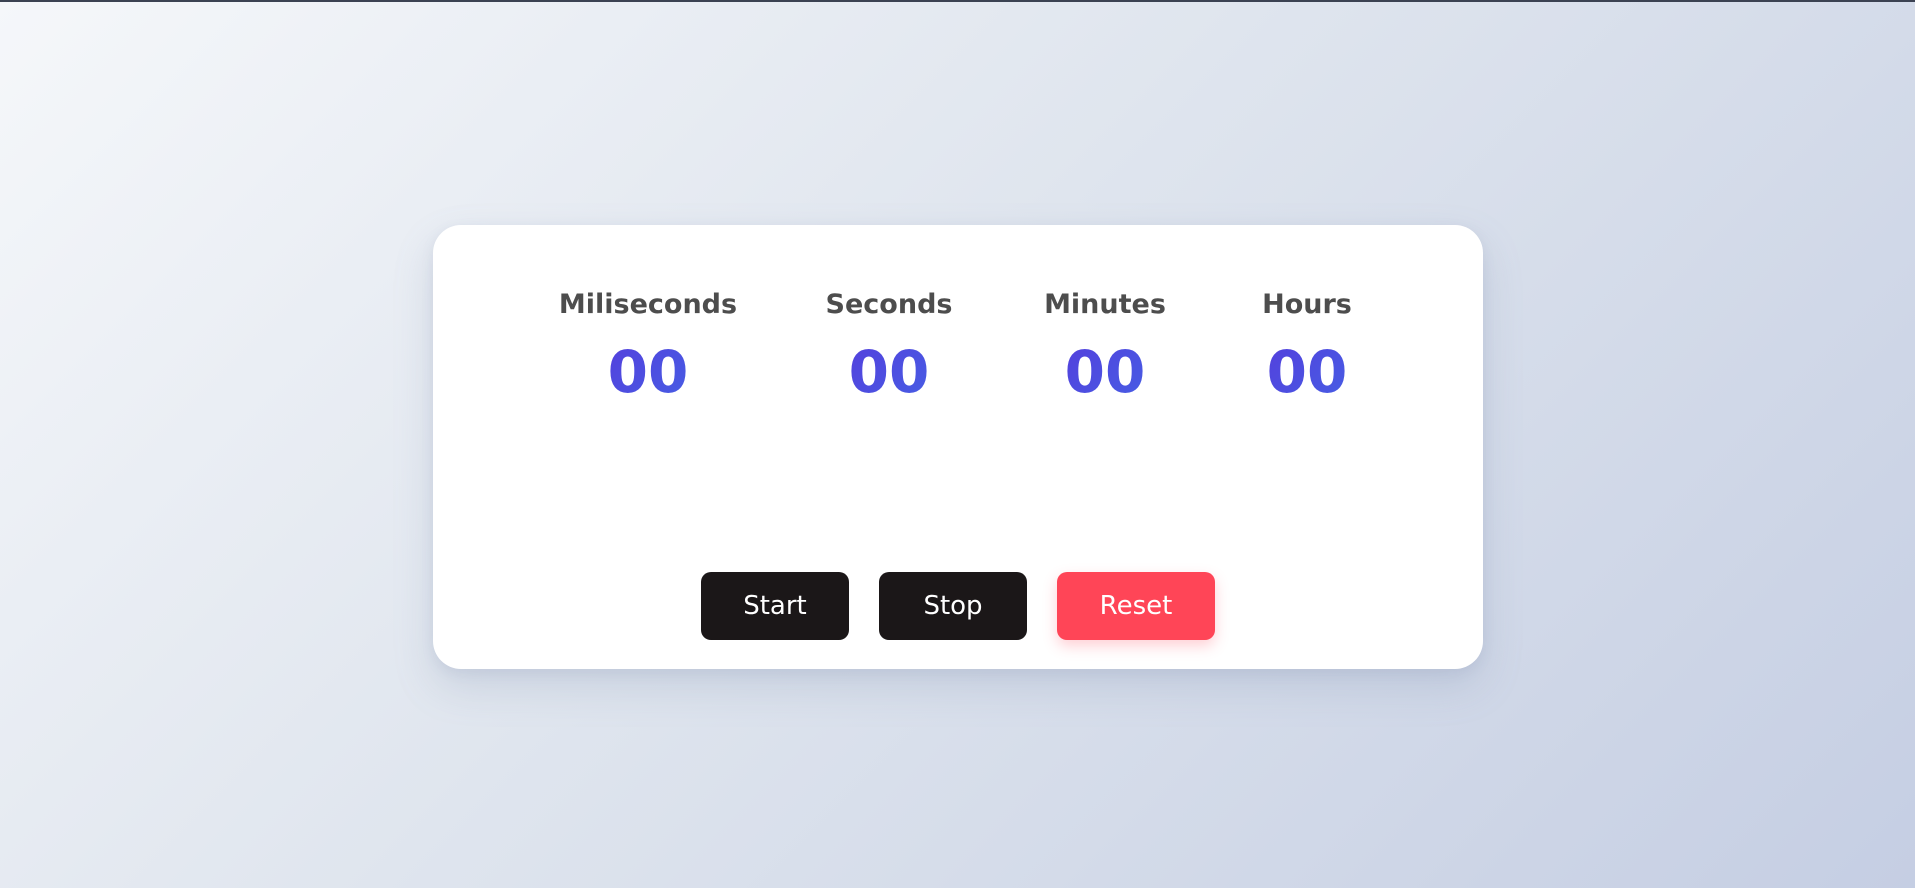 Image resolution: width=1915 pixels, height=888 pixels. What do you see at coordinates (889, 372) in the screenshot?
I see `seconds-value: 00` at bounding box center [889, 372].